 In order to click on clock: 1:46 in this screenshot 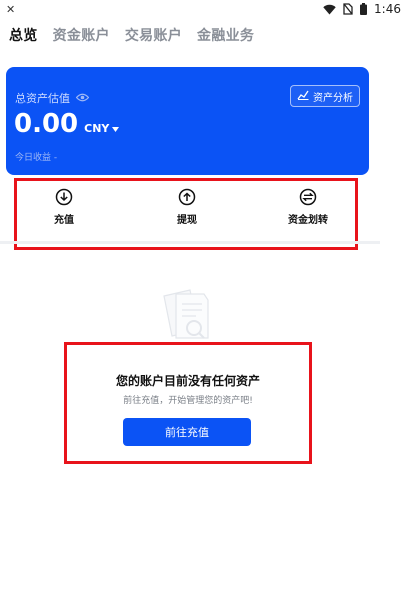, I will do `click(387, 9)`.